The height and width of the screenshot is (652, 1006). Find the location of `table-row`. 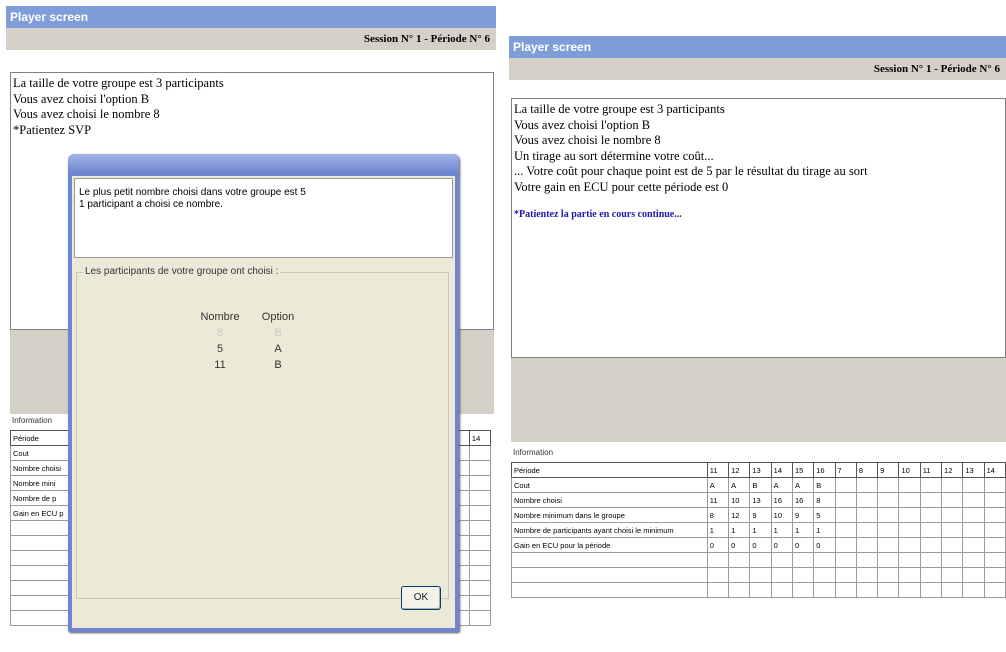

table-row is located at coordinates (758, 575).